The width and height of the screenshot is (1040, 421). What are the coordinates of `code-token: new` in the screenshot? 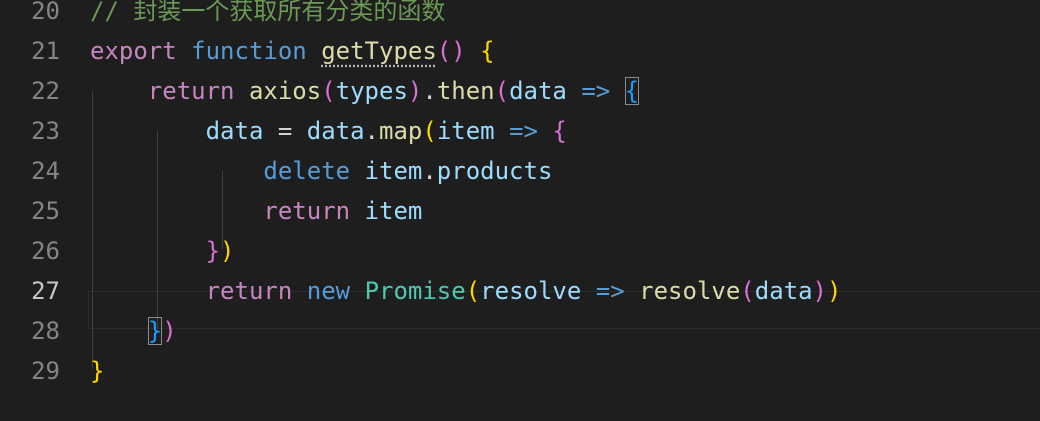 It's located at (328, 291).